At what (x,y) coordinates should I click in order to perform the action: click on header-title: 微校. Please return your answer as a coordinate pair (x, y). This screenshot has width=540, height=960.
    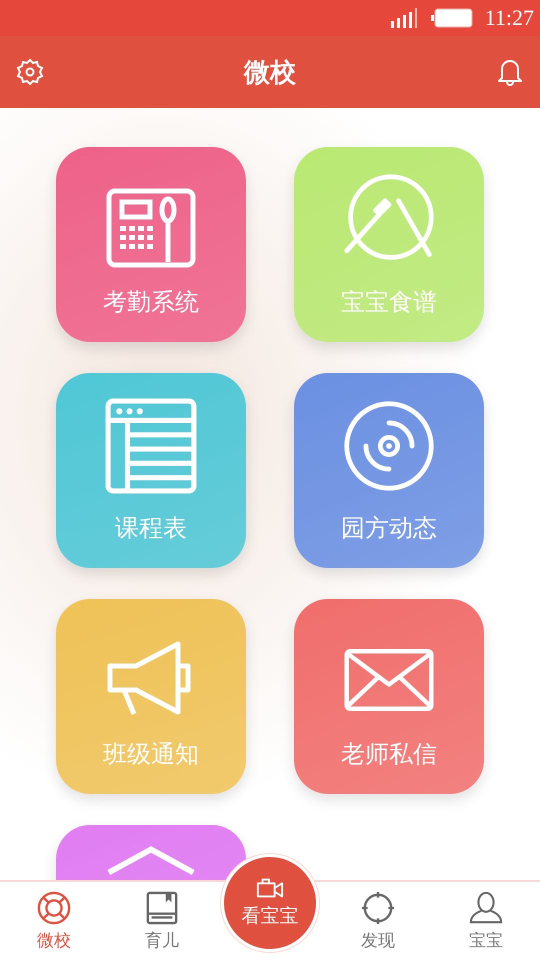
    Looking at the image, I should click on (270, 73).